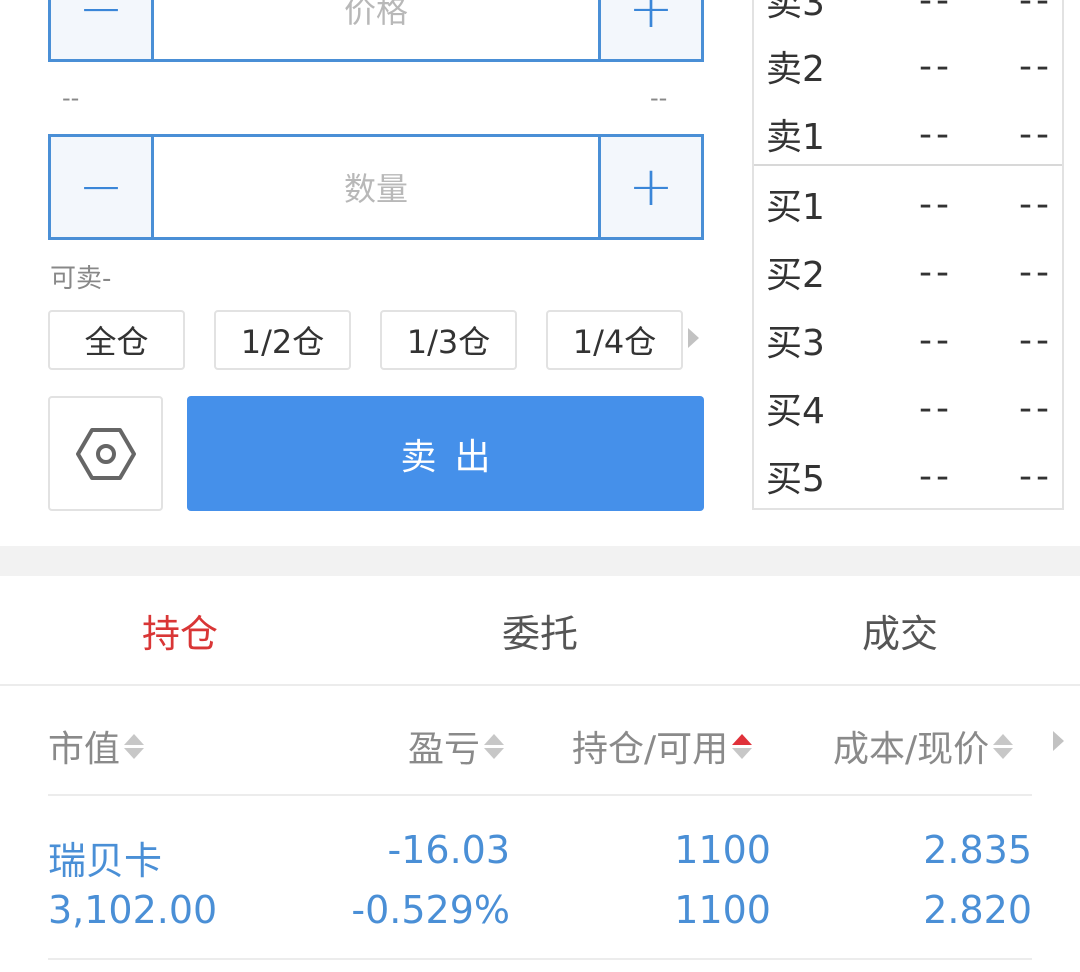 This screenshot has height=972, width=1080. Describe the element at coordinates (445, 453) in the screenshot. I see `sell-button: 卖出` at that location.